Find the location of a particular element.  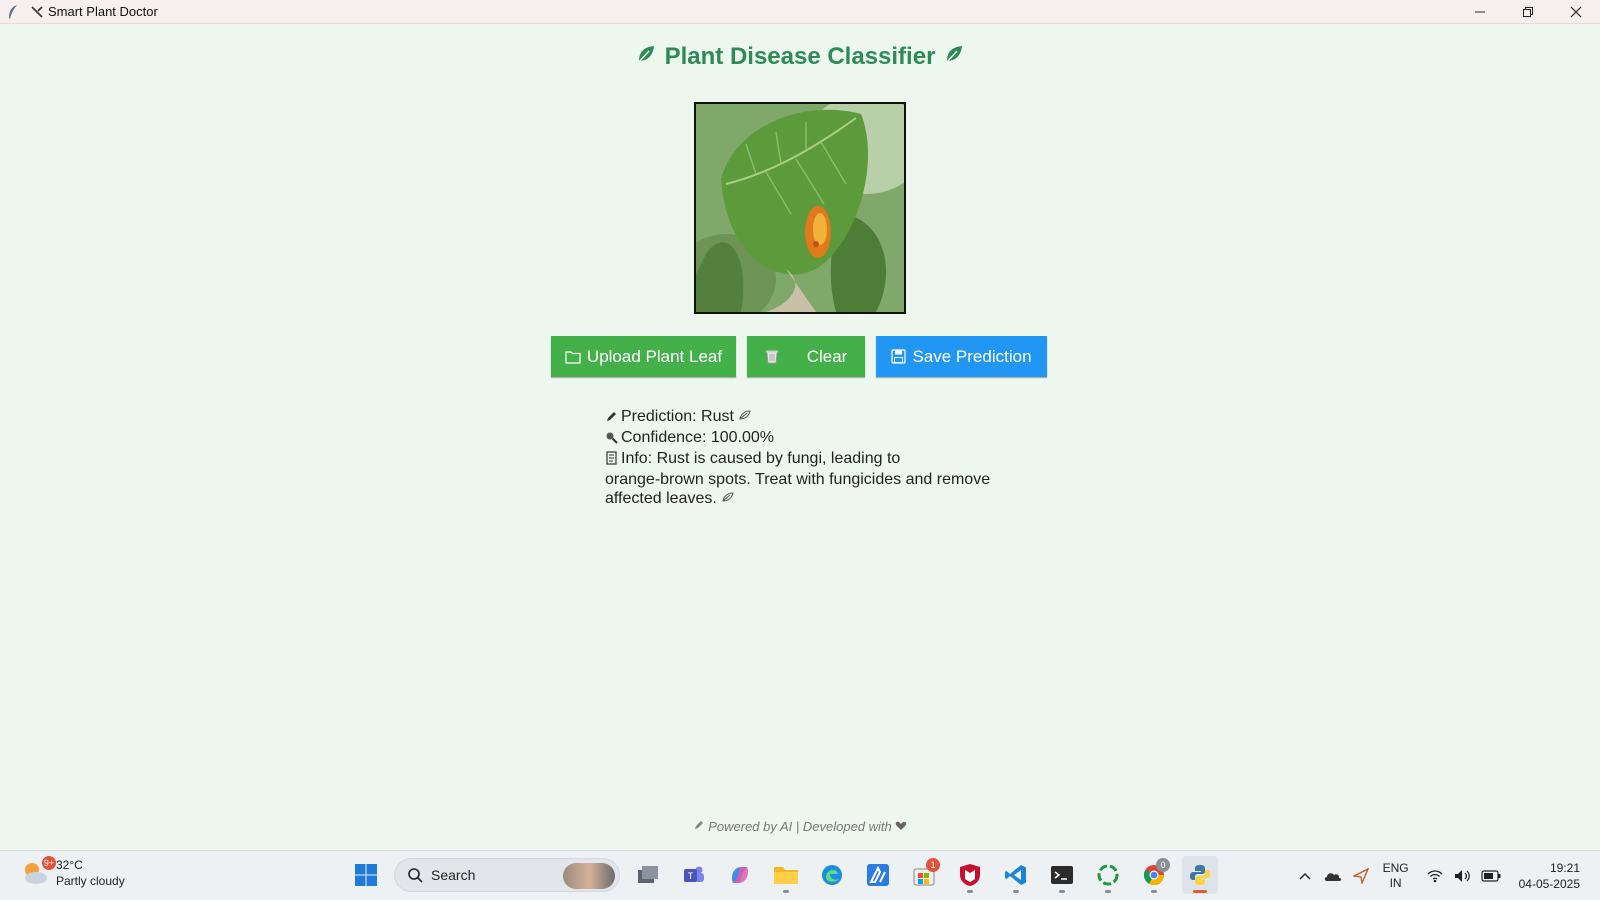

svg-text: T is located at coordinates (691, 876).